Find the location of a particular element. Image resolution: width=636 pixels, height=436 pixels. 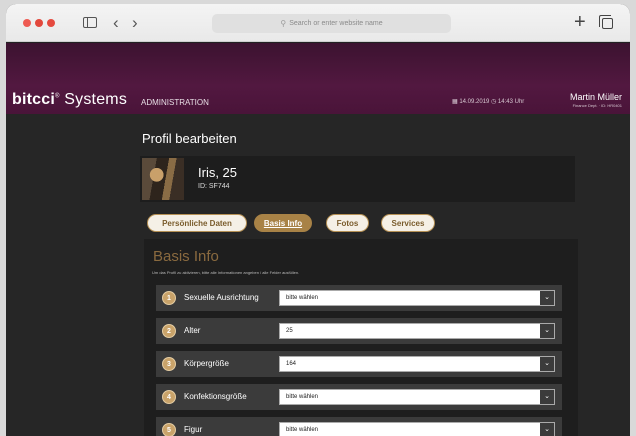

address-bar-placeholder: Search or enter website name is located at coordinates (336, 23).